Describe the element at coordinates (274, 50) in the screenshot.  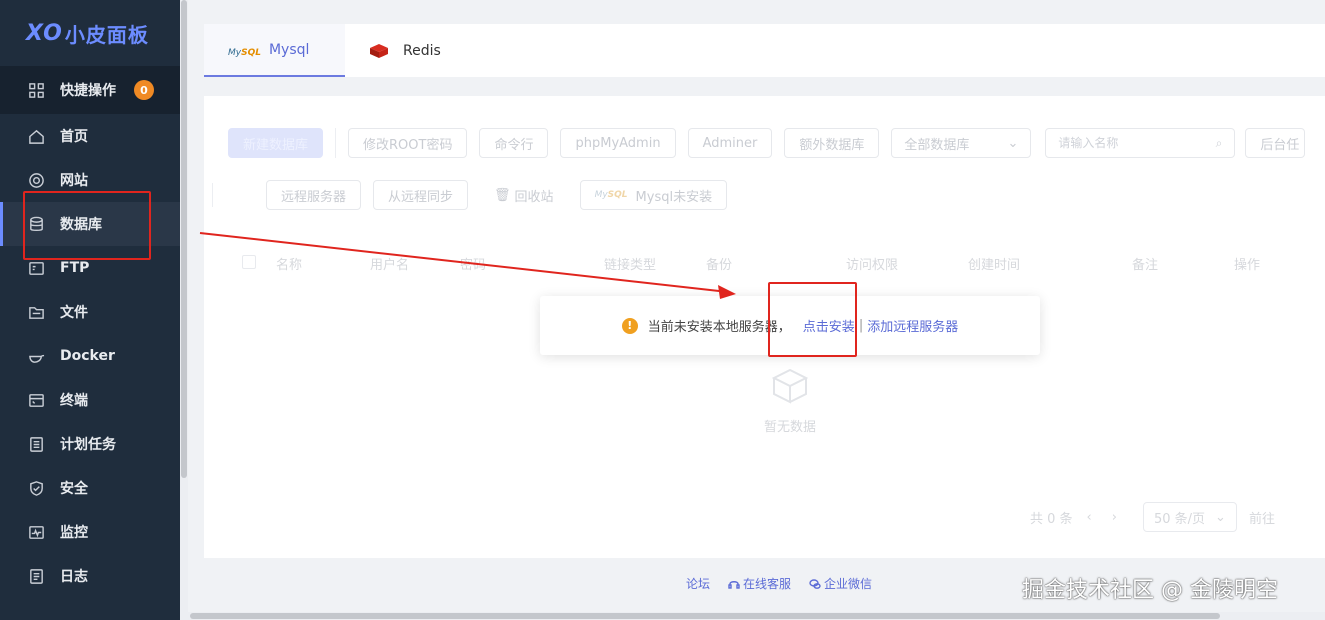
I see `tab-mysql: MySQL Mysql` at that location.